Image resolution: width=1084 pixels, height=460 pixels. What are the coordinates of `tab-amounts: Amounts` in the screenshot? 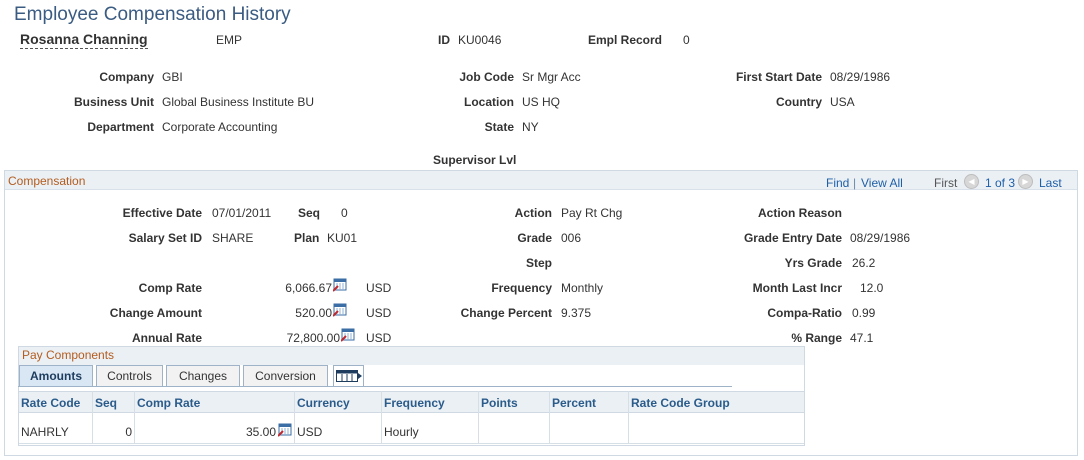 It's located at (56, 376).